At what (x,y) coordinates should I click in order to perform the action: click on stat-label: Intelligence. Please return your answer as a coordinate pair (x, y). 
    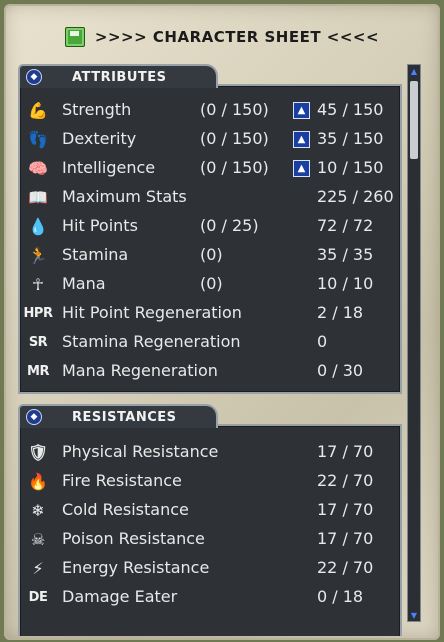
    Looking at the image, I should click on (109, 167).